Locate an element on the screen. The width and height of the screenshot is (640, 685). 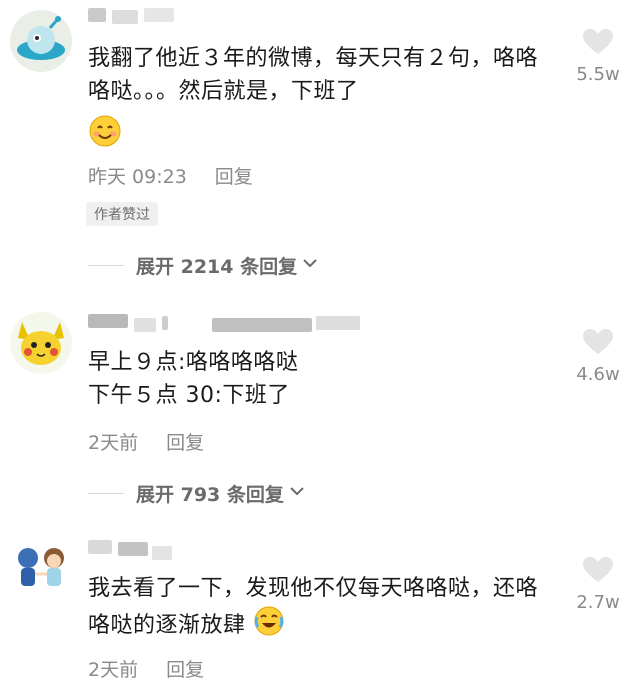
like-count: 2.7w is located at coordinates (598, 602).